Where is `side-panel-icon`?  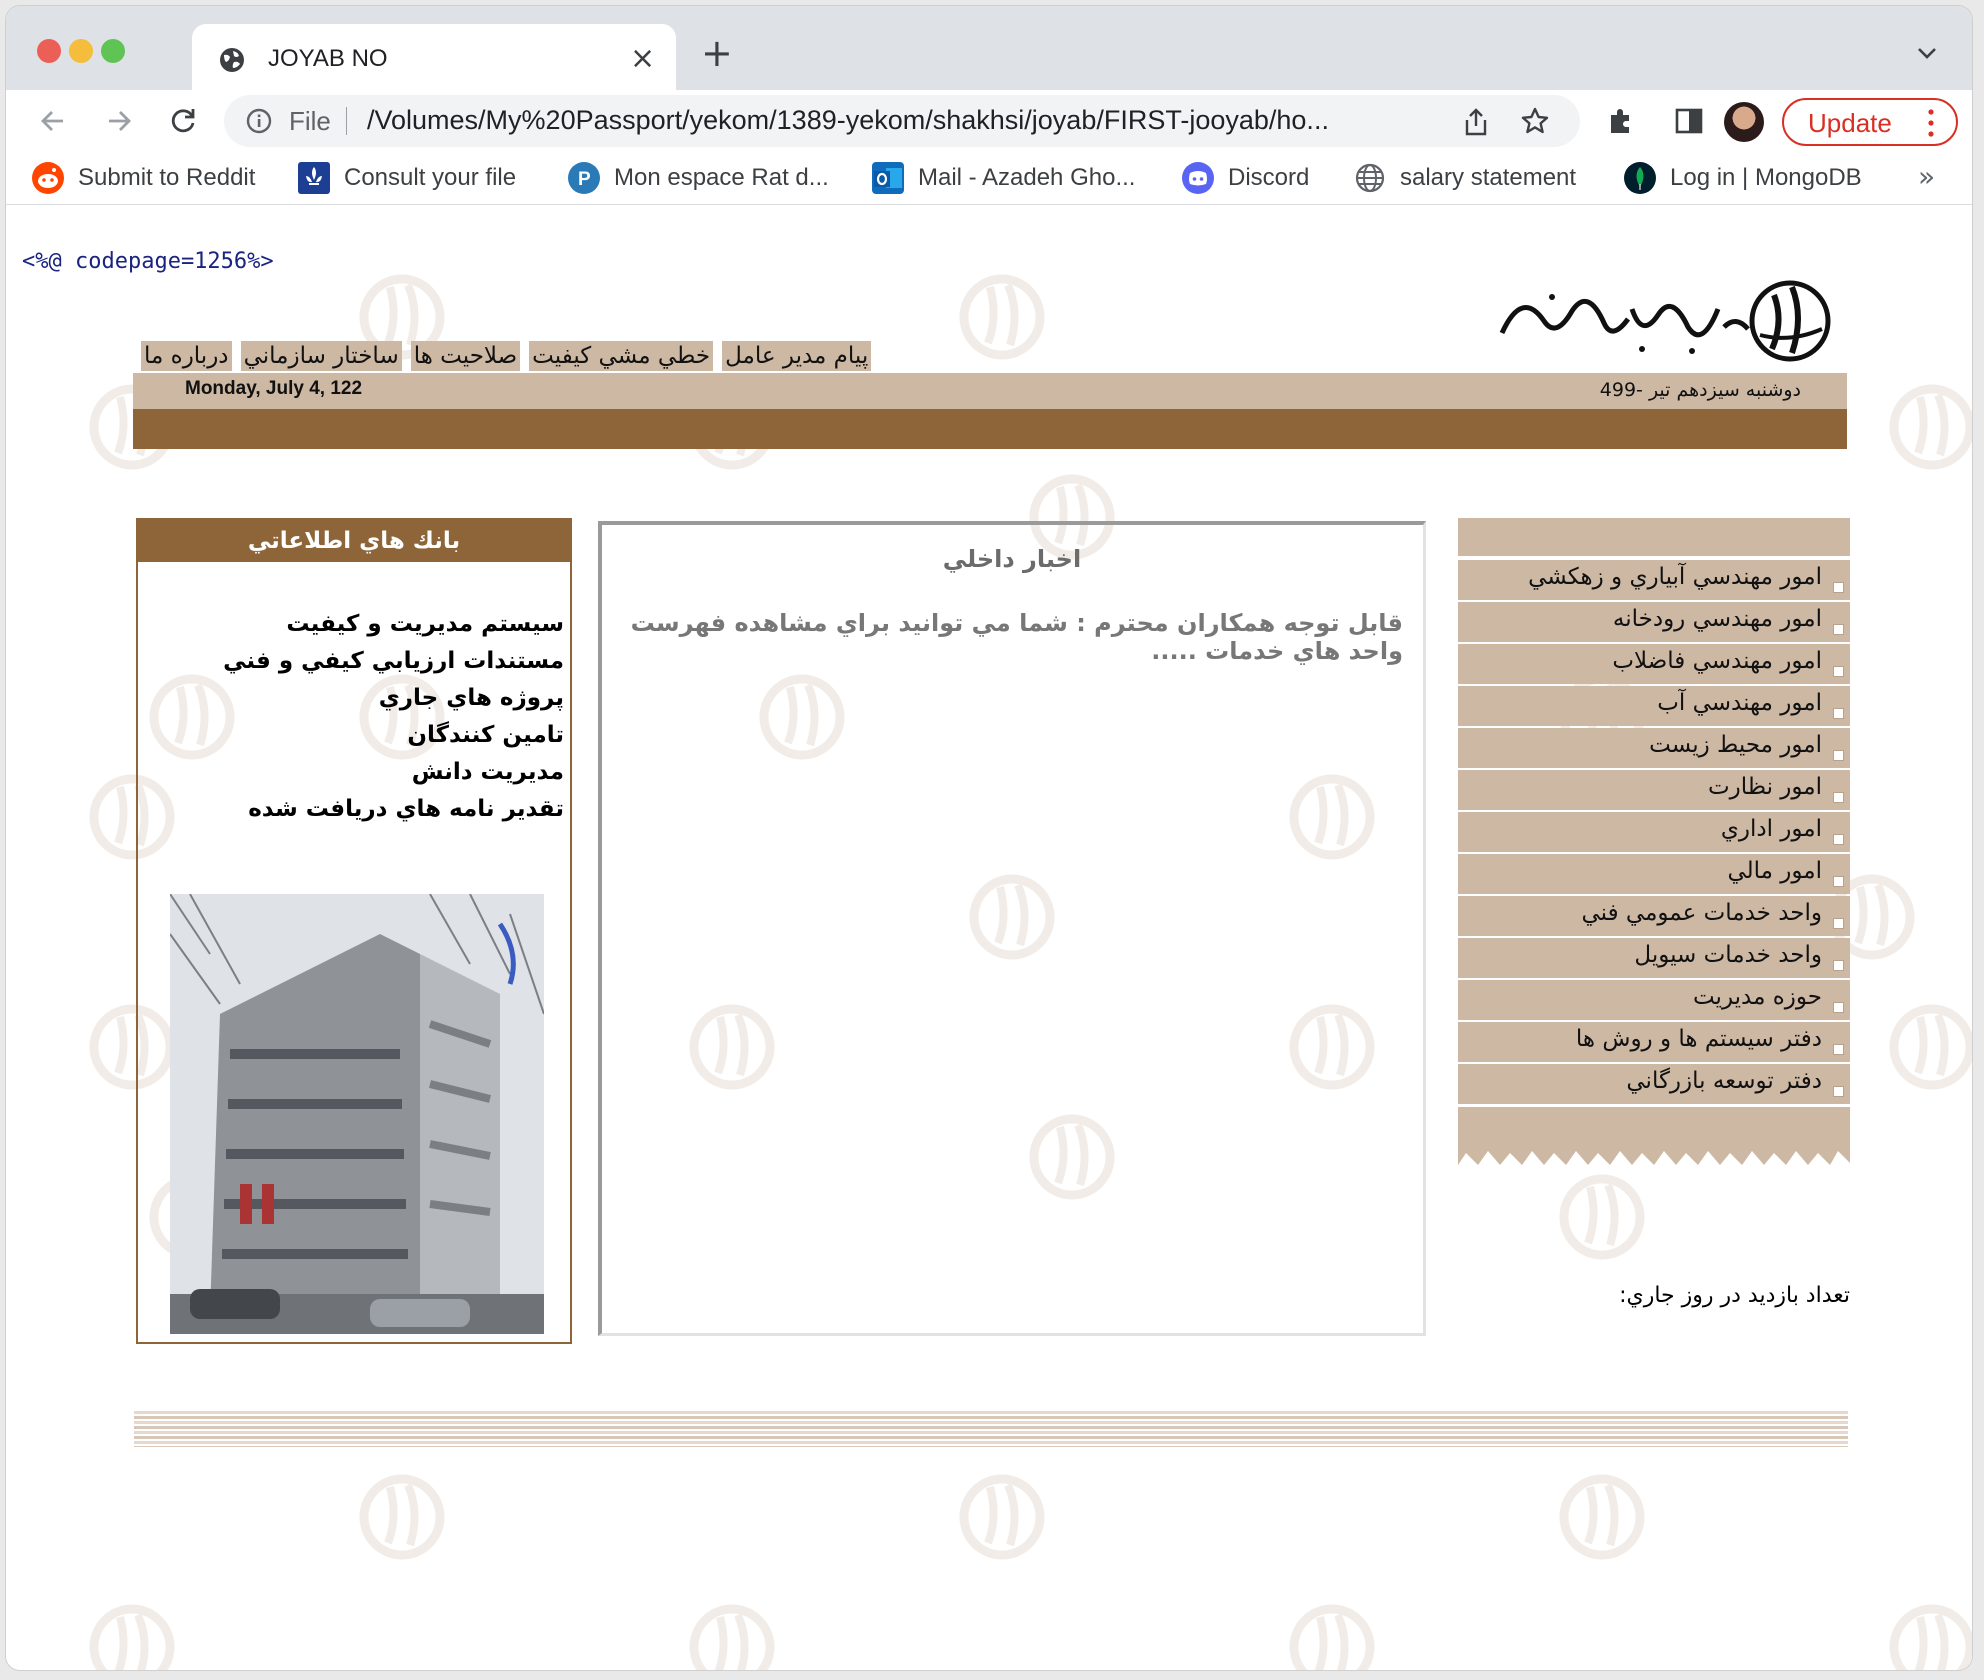
side-panel-icon is located at coordinates (1689, 121).